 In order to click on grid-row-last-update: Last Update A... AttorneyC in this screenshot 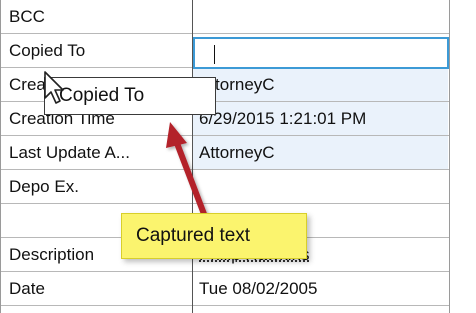, I will do `click(238, 153)`.